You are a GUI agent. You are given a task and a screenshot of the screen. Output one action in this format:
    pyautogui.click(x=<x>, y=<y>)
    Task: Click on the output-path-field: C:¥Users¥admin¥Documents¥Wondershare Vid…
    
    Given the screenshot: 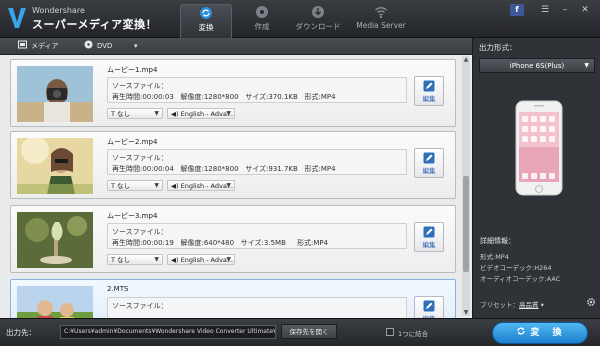 What is the action you would take?
    pyautogui.click(x=168, y=332)
    